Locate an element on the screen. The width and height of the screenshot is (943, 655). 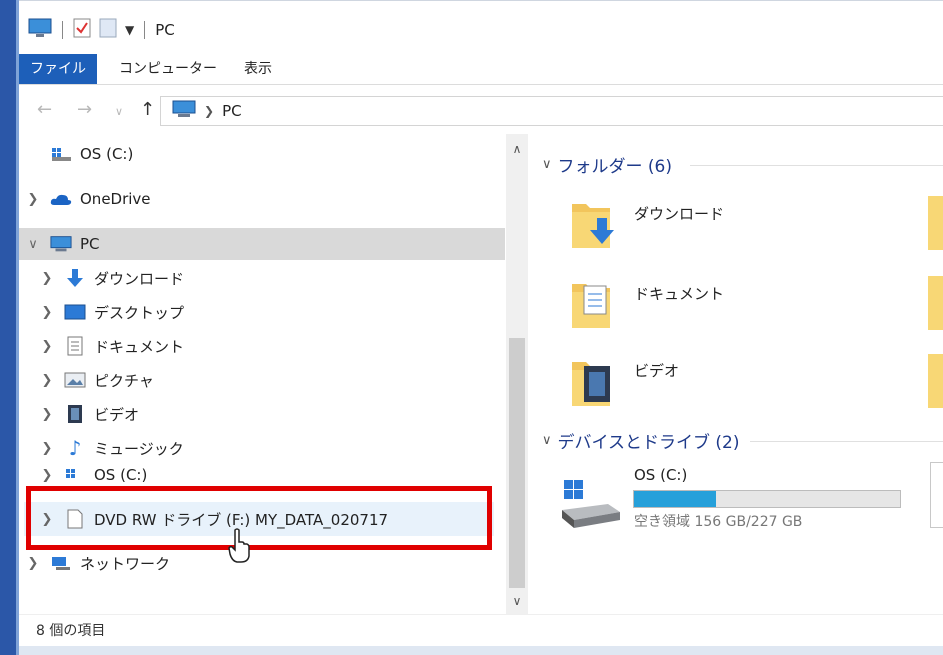
folder-item-downloads: ダウンロード is located at coordinates (647, 224).